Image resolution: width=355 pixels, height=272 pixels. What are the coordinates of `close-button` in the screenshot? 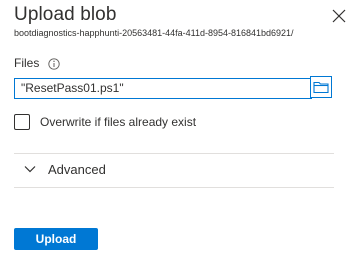 It's located at (339, 16).